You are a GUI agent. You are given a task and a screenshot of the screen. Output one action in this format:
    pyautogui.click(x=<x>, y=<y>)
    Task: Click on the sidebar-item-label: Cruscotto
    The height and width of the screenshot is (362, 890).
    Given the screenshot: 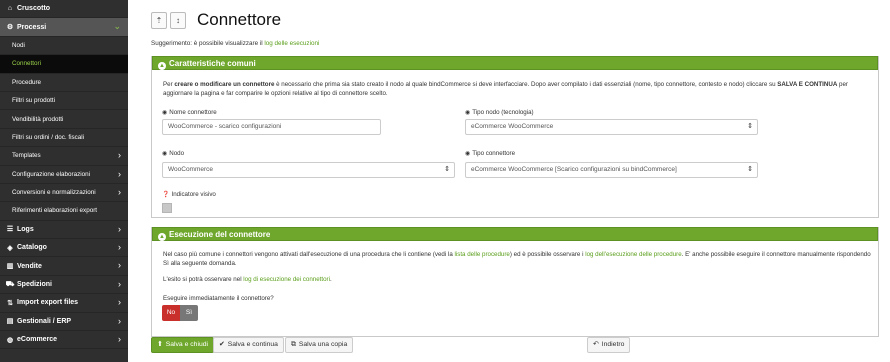 What is the action you would take?
    pyautogui.click(x=34, y=9)
    